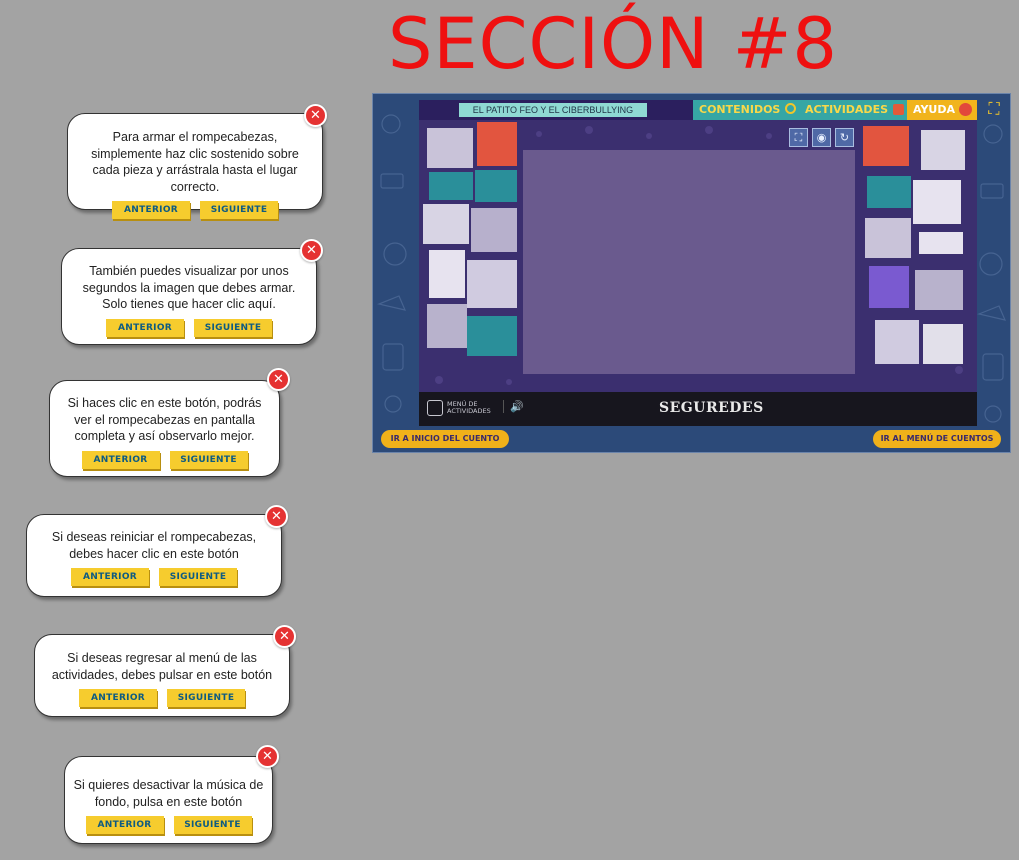  What do you see at coordinates (821, 137) in the screenshot?
I see `preview-button: ◉` at bounding box center [821, 137].